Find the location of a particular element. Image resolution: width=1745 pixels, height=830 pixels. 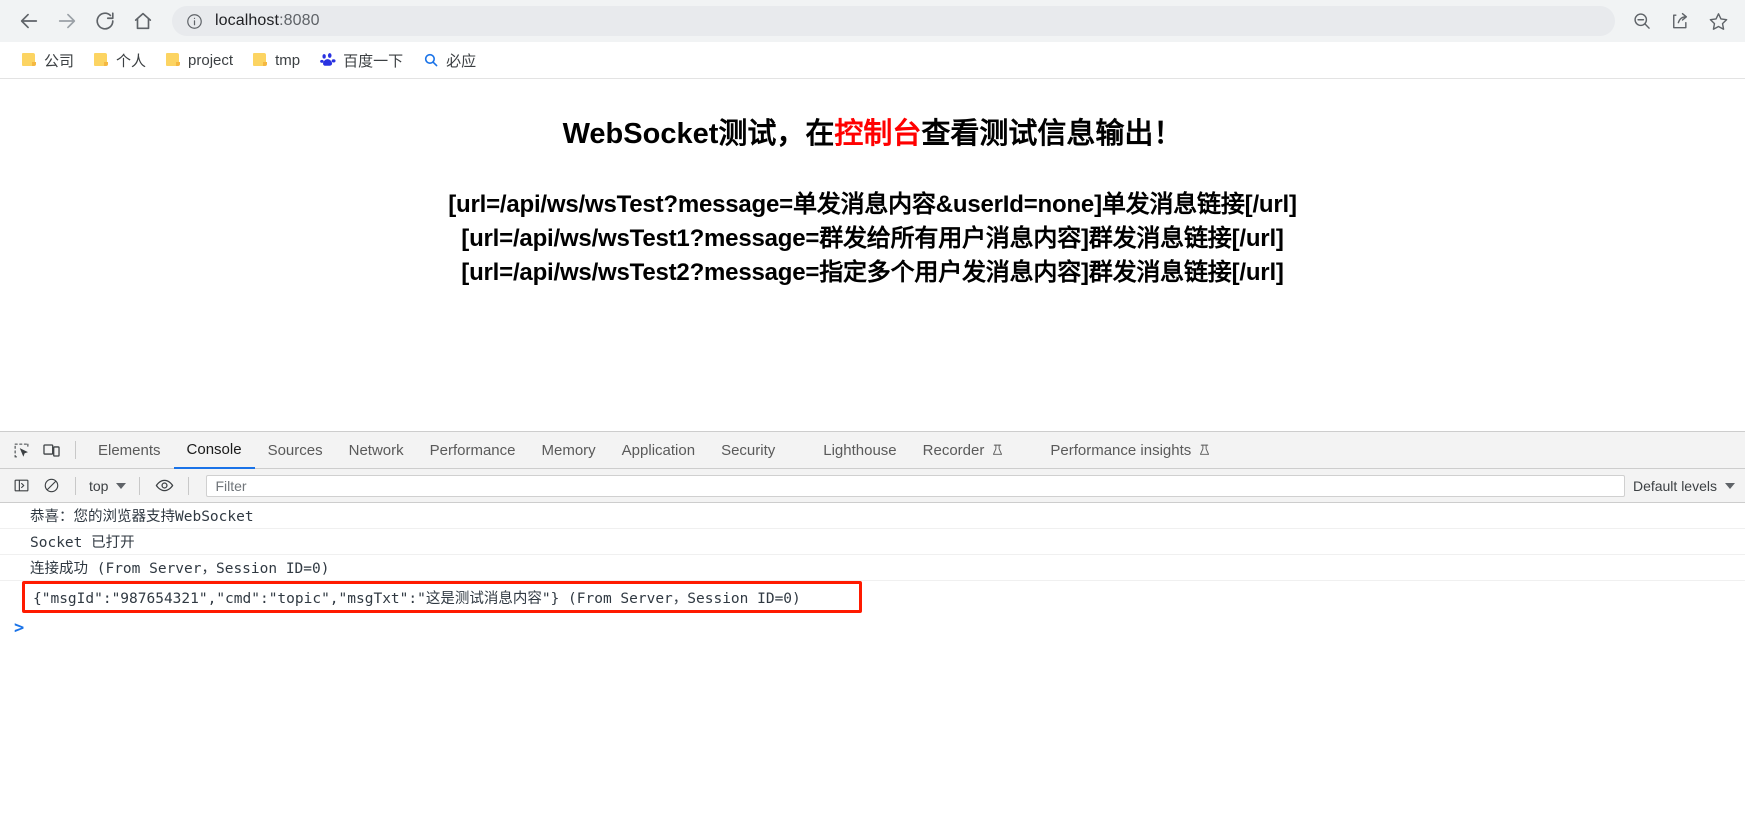

tab-performance-insights-label: Performance insights is located at coordinates (1121, 450).